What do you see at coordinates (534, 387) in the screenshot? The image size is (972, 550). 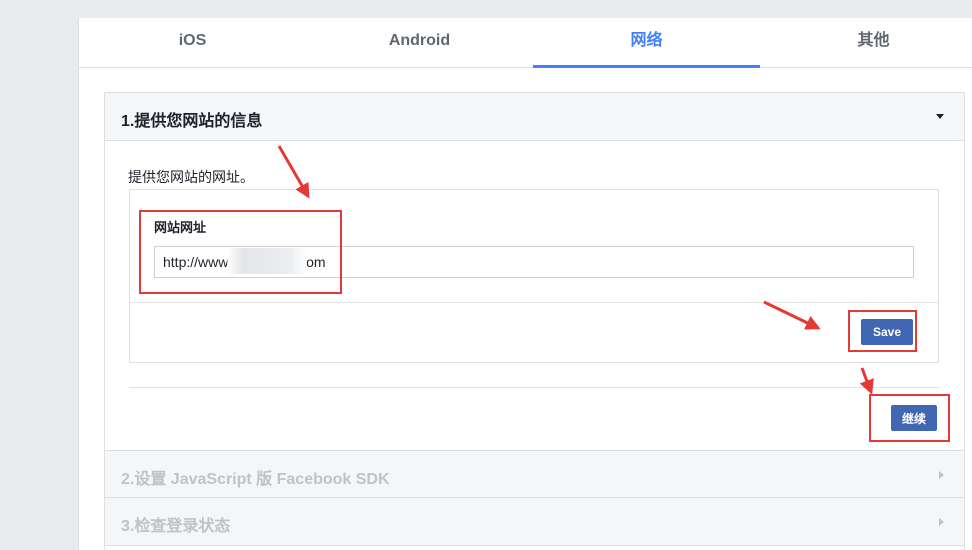 I see `step-1-divider` at bounding box center [534, 387].